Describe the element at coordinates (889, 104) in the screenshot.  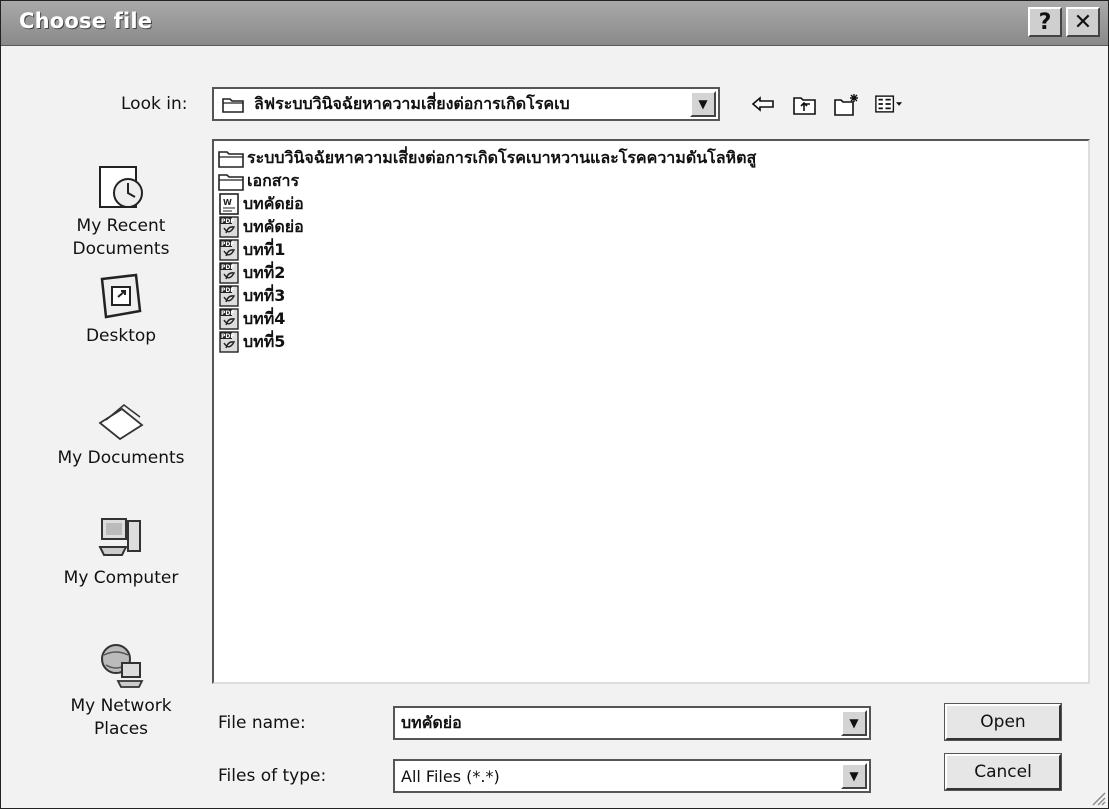
I see `views-menu-icon` at that location.